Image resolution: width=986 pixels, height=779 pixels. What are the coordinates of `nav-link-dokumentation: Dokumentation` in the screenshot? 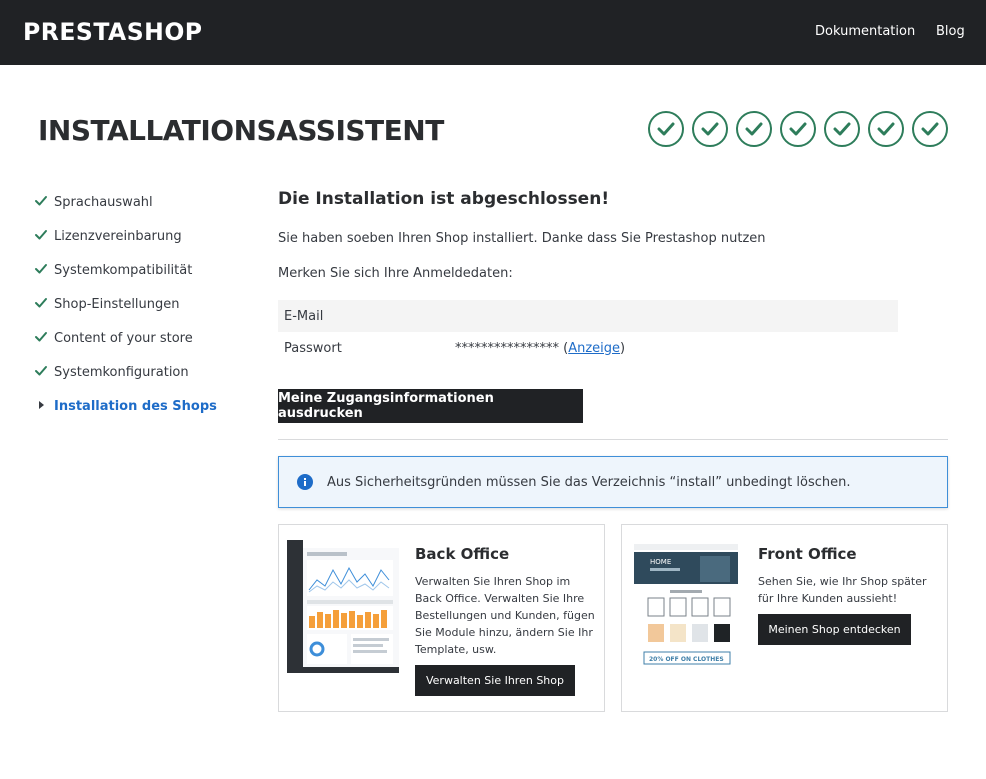 It's located at (865, 31).